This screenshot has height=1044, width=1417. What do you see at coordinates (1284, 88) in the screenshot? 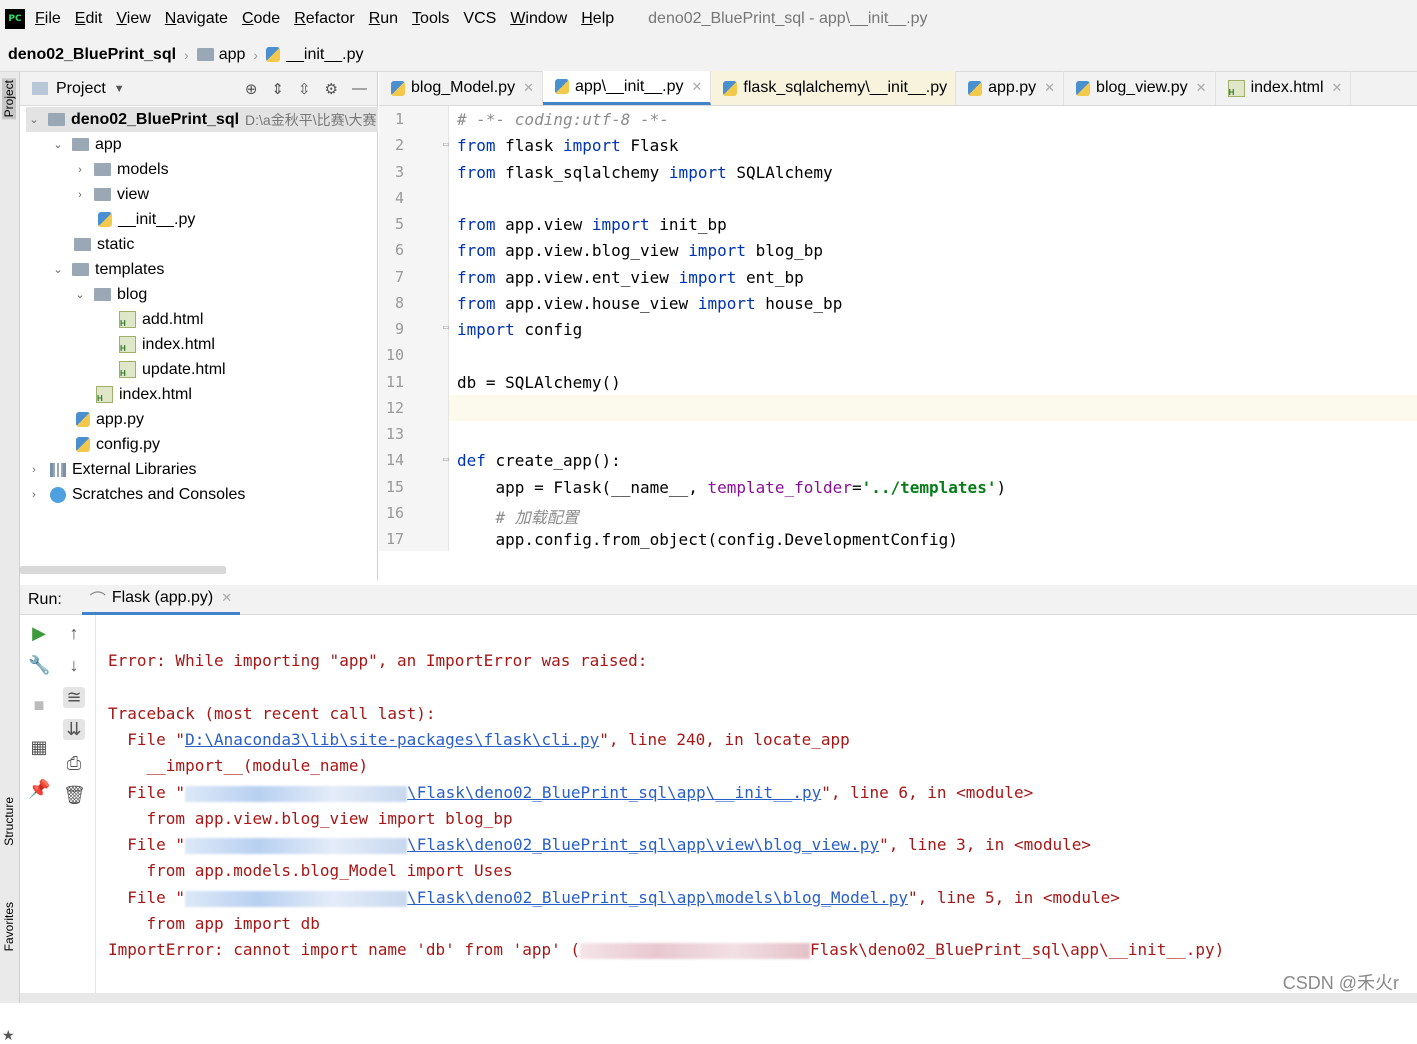
I see `tab-index-html: Hindex.html✕` at bounding box center [1284, 88].